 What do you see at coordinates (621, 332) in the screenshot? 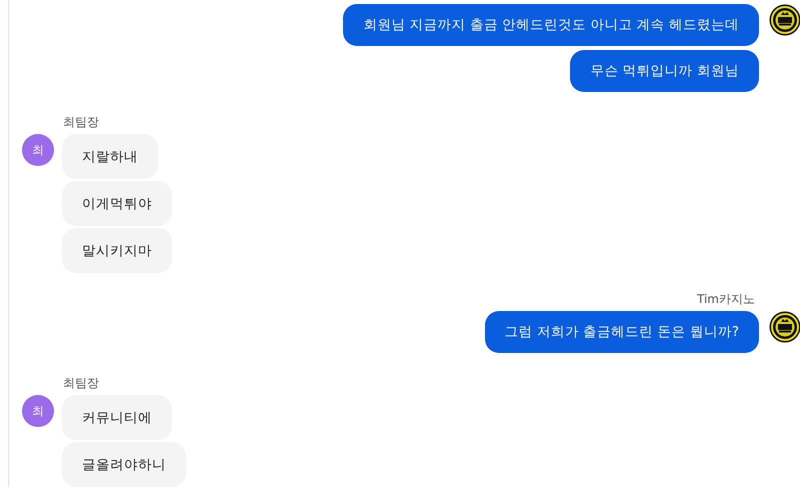
I see `message-bubble: 그럼 저희가 출금헤드린 돈은 뭡니까?` at bounding box center [621, 332].